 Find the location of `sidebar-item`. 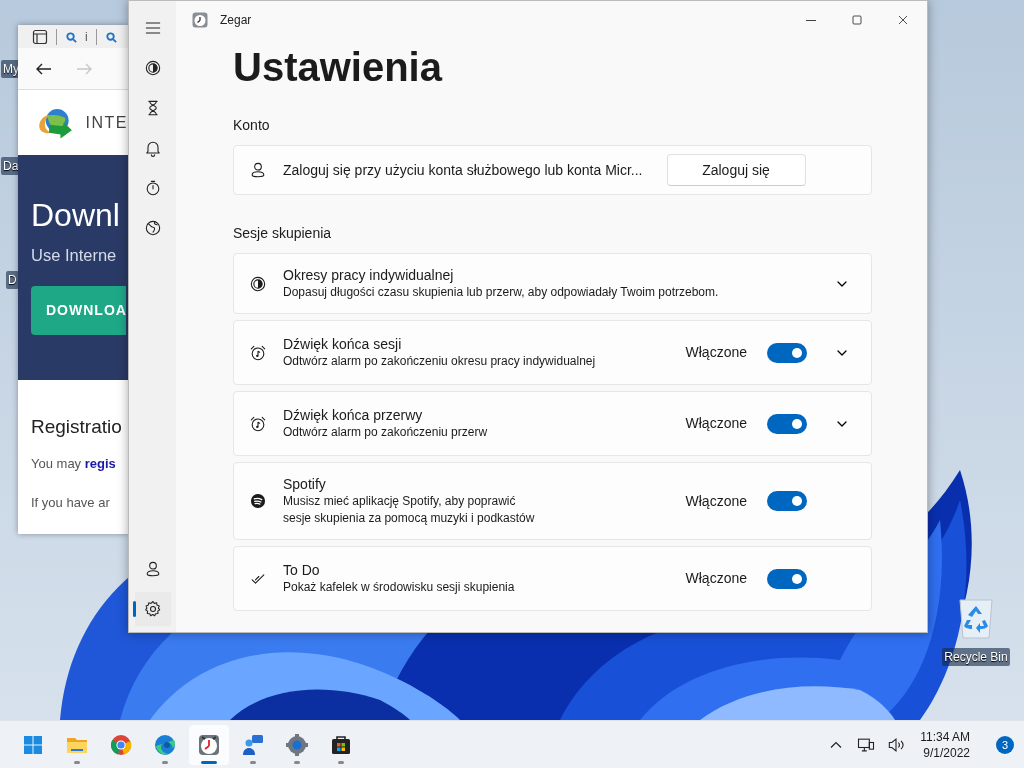

sidebar-item is located at coordinates (153, 609).